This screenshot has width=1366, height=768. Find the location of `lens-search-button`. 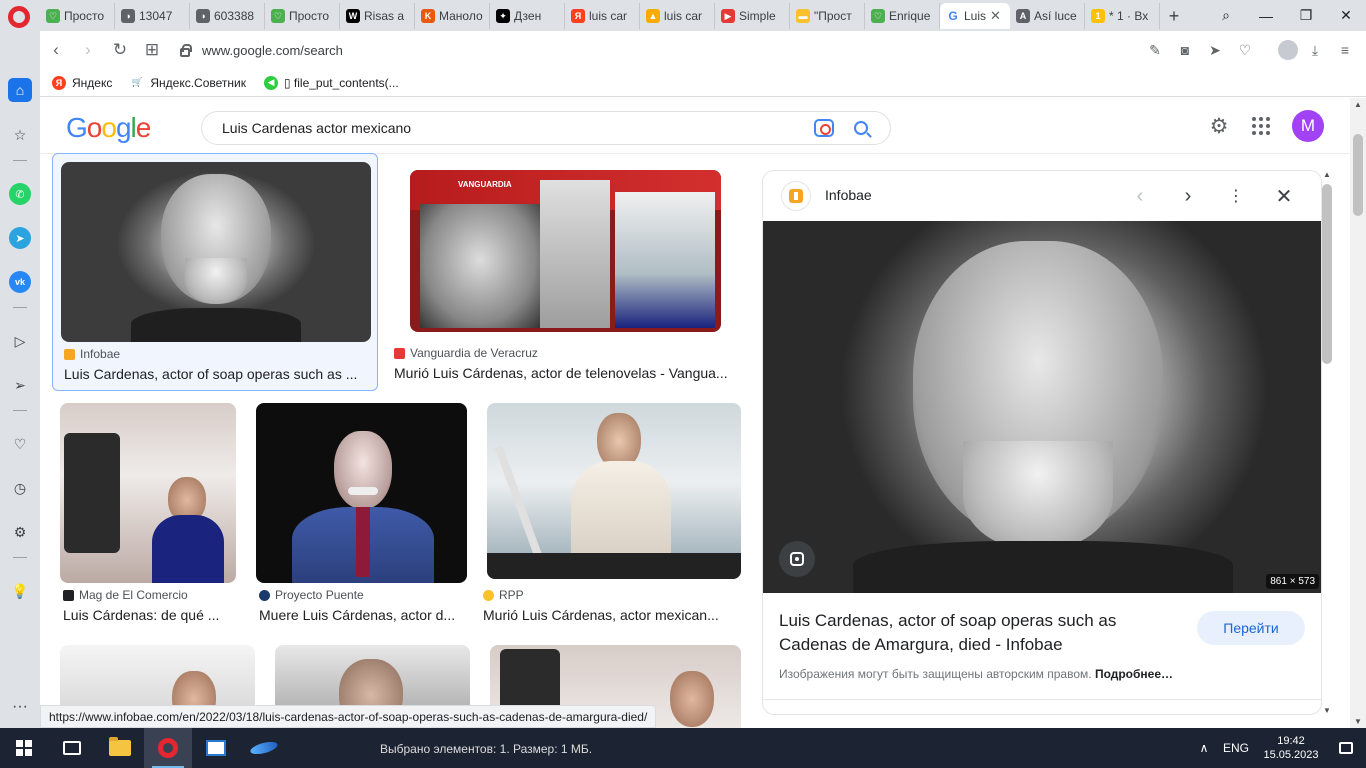

lens-search-button is located at coordinates (797, 559).